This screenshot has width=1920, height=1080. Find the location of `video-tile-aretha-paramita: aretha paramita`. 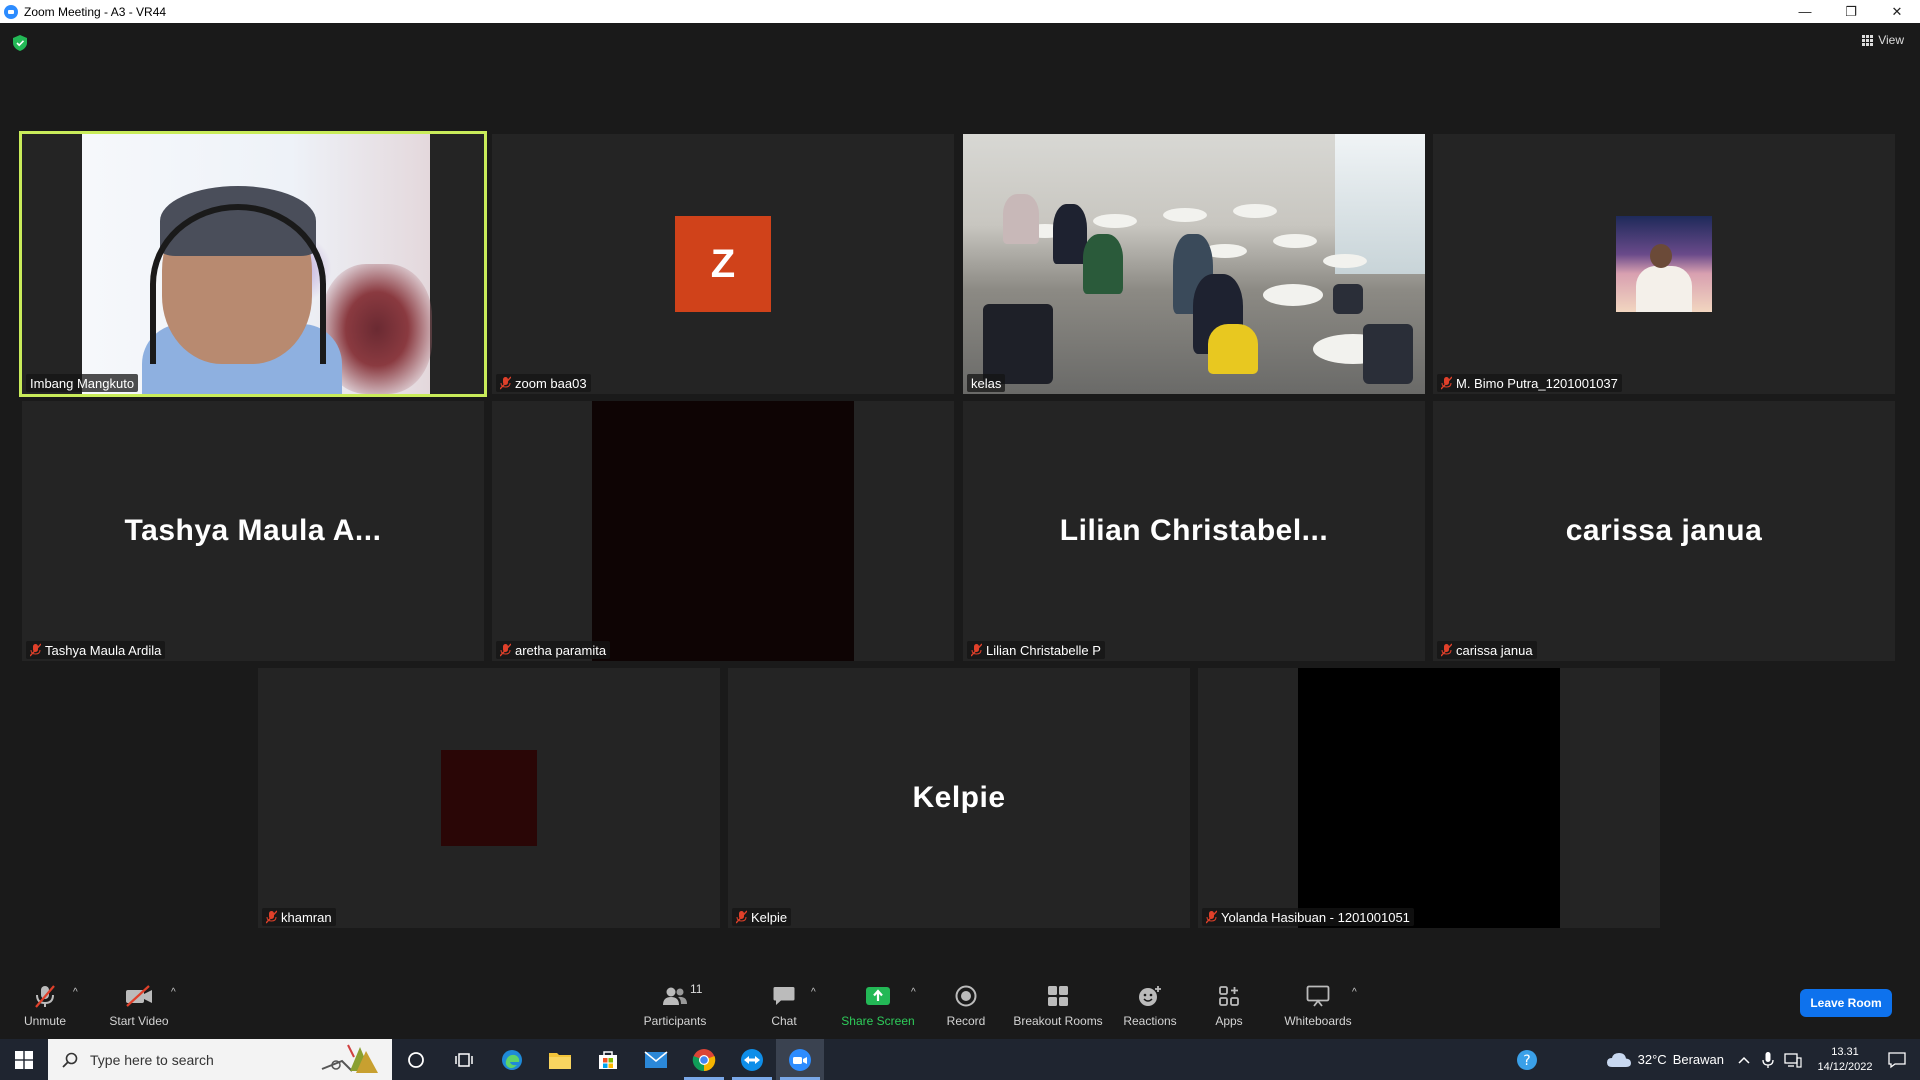

video-tile-aretha-paramita: aretha paramita is located at coordinates (723, 531).